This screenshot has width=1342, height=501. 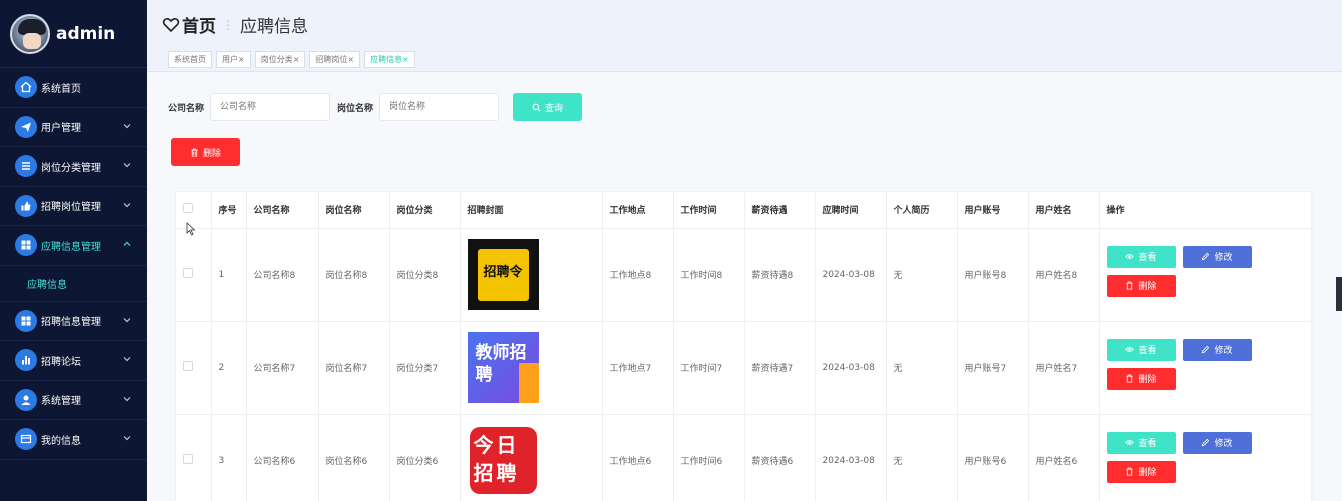 I want to click on scrollbar-handle, so click(x=1339, y=294).